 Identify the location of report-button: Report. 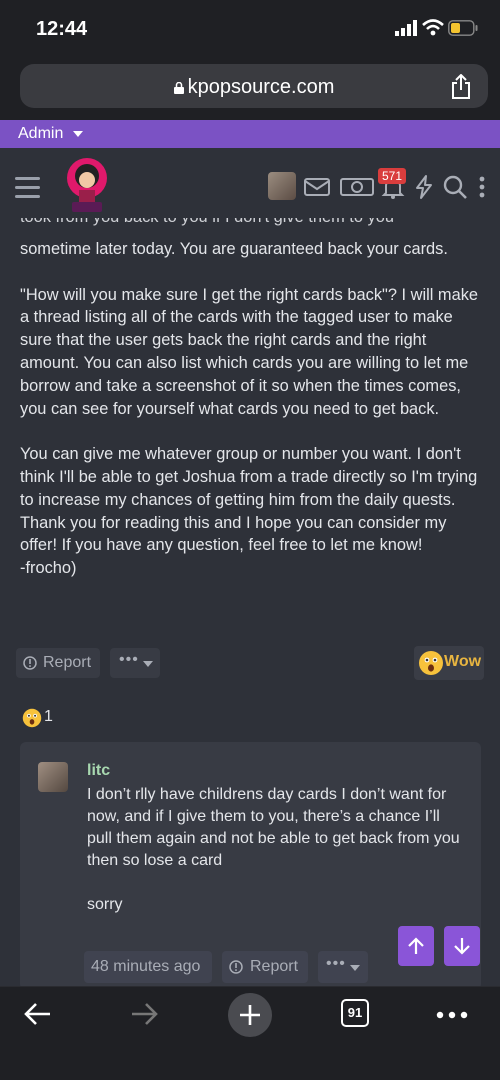
(58, 663).